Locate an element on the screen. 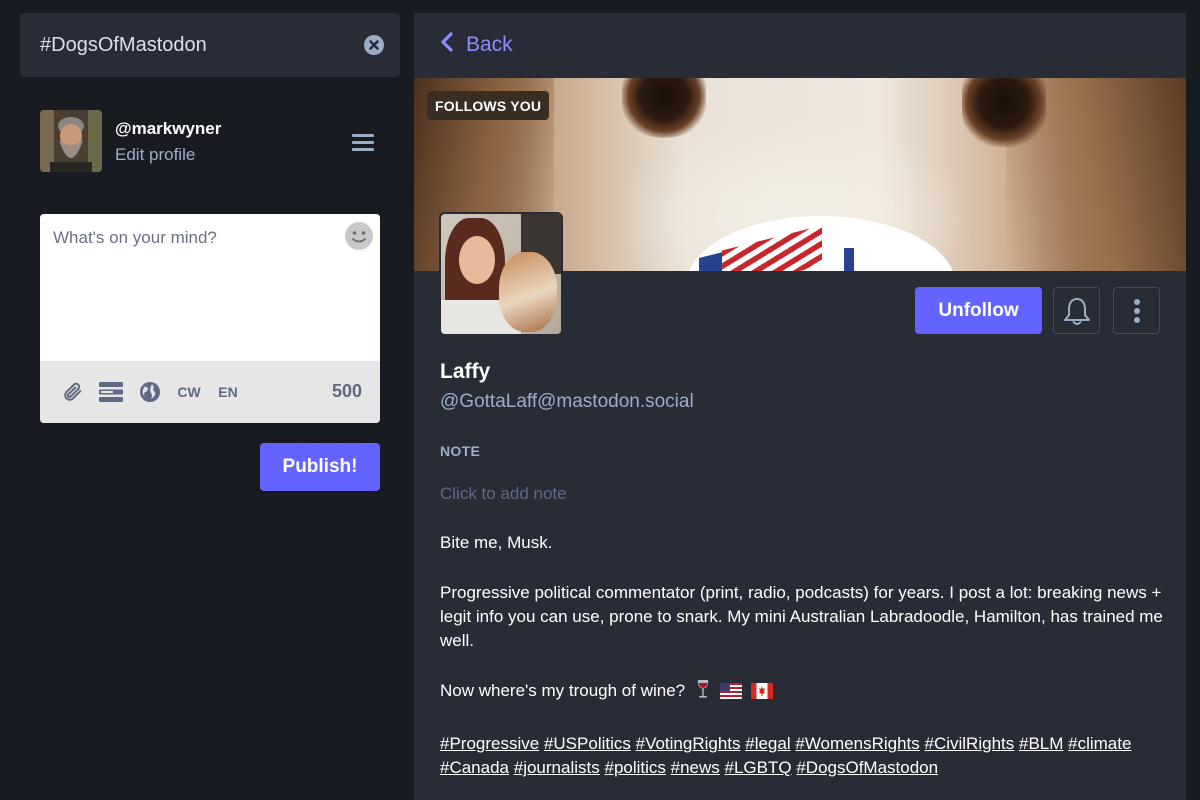 Image resolution: width=1200 pixels, height=800 pixels. hashtag-link: #climate is located at coordinates (1099, 743).